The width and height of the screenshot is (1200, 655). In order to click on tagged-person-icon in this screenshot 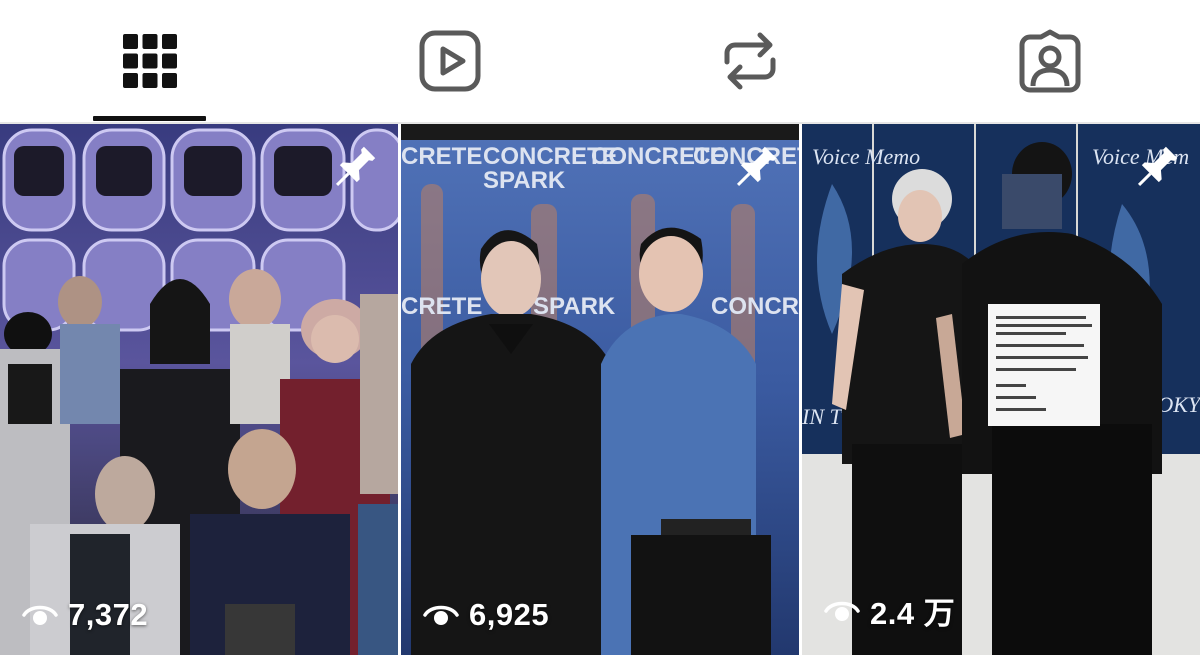, I will do `click(1050, 61)`.